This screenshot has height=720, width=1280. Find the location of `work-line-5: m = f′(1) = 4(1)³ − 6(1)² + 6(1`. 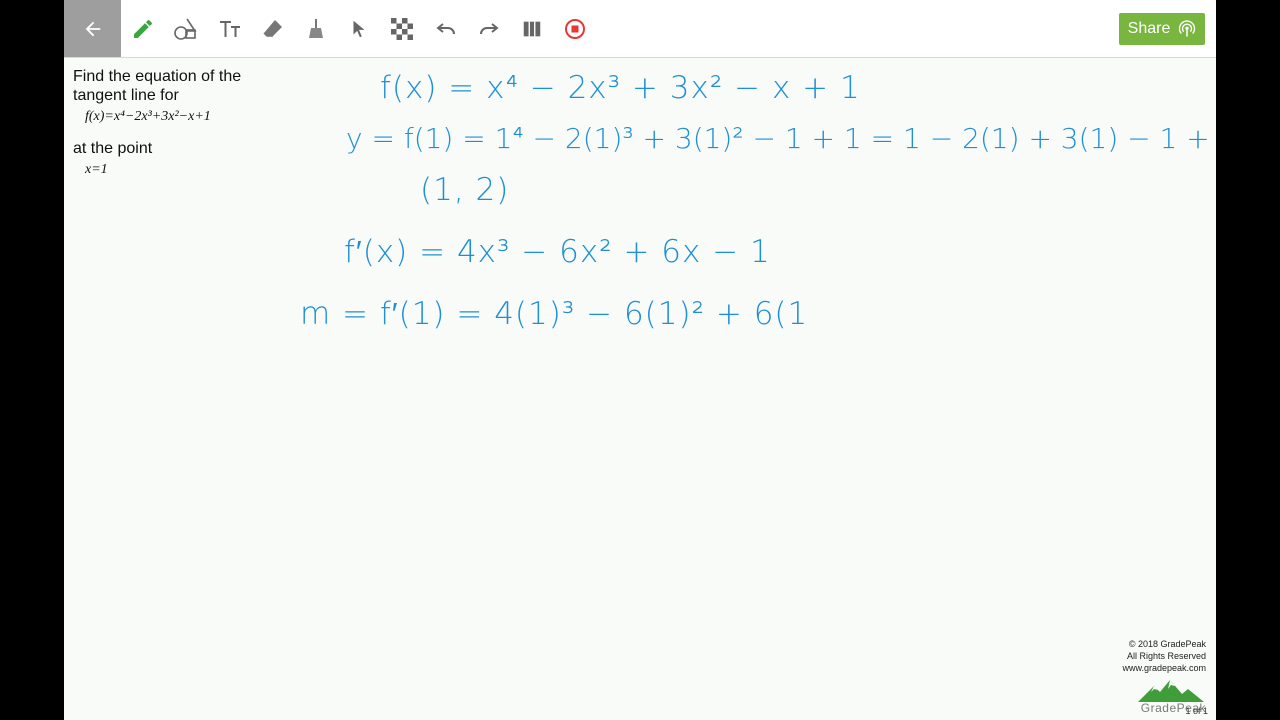

work-line-5: m = f′(1) = 4(1)³ − 6(1)² + 6(1 is located at coordinates (554, 314).